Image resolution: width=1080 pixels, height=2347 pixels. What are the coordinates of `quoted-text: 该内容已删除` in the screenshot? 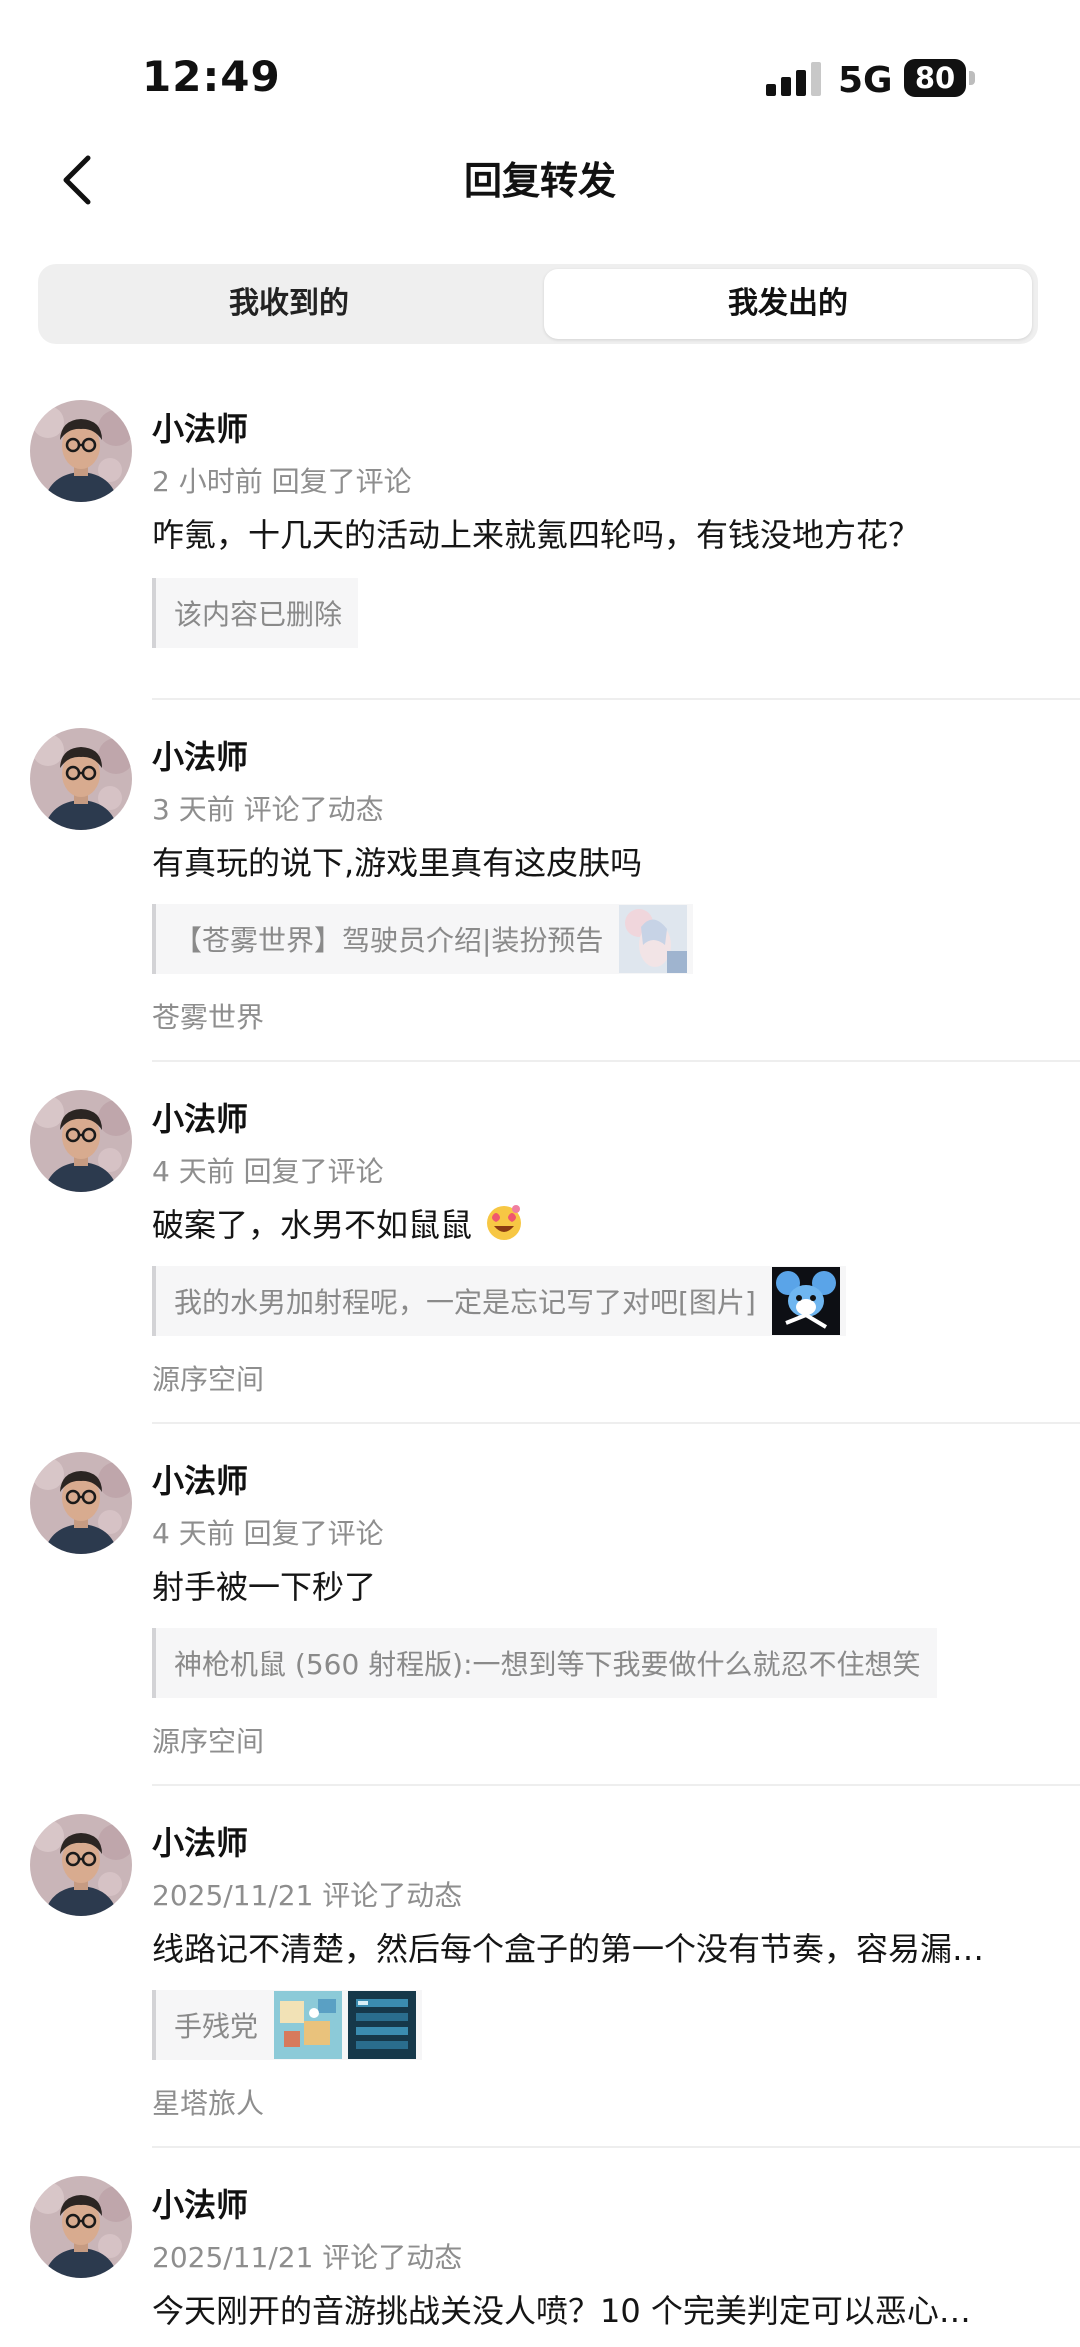 It's located at (258, 614).